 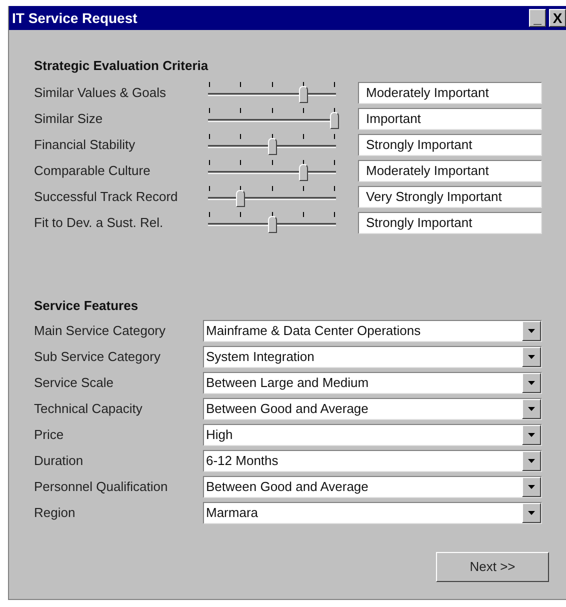 I want to click on importance-field: Important, so click(x=450, y=119).